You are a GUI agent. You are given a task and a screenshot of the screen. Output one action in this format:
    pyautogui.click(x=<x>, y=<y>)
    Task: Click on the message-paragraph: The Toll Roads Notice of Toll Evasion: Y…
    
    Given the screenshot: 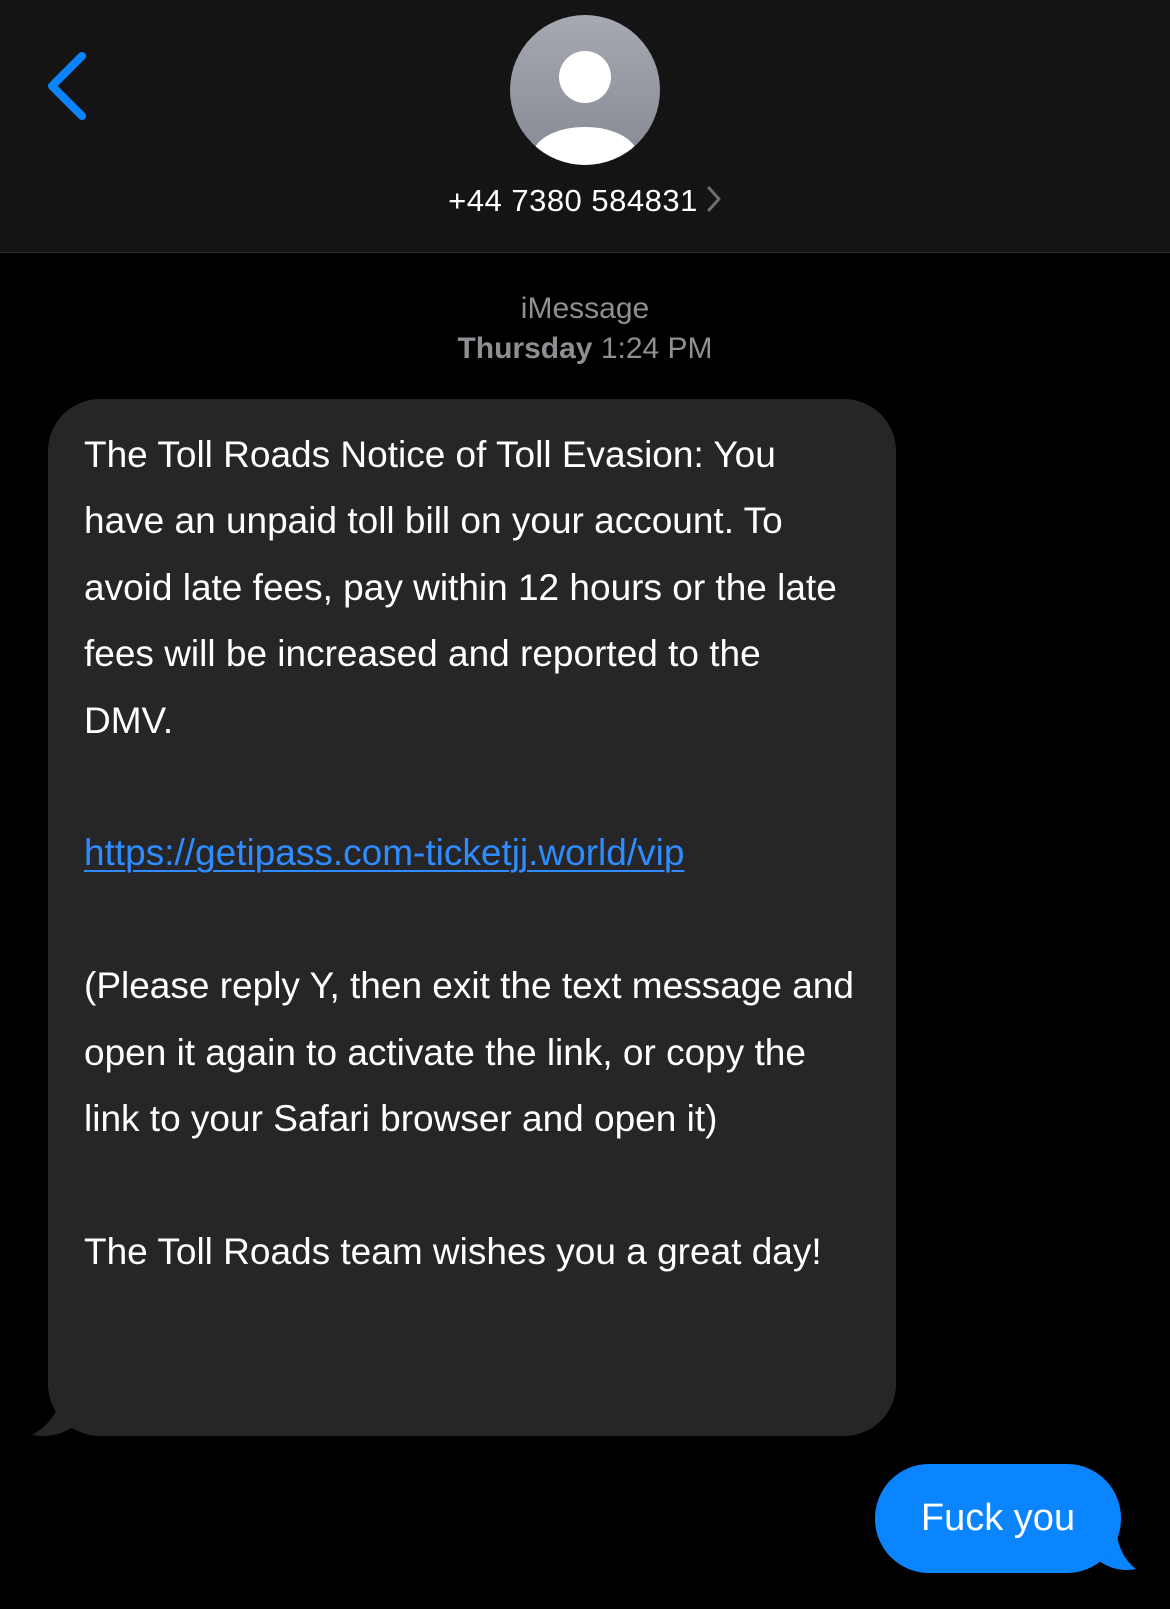 What is the action you would take?
    pyautogui.click(x=460, y=587)
    